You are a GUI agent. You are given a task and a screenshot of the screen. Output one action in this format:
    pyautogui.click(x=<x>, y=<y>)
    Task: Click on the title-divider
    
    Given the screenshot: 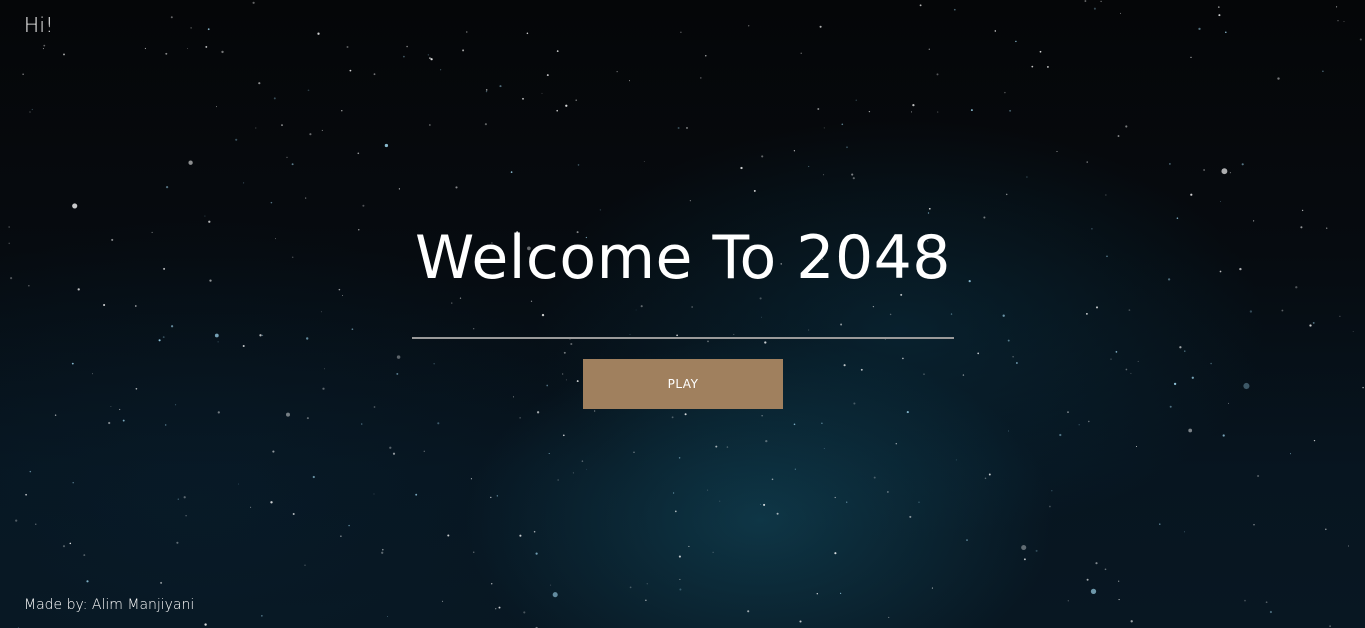 What is the action you would take?
    pyautogui.click(x=683, y=338)
    